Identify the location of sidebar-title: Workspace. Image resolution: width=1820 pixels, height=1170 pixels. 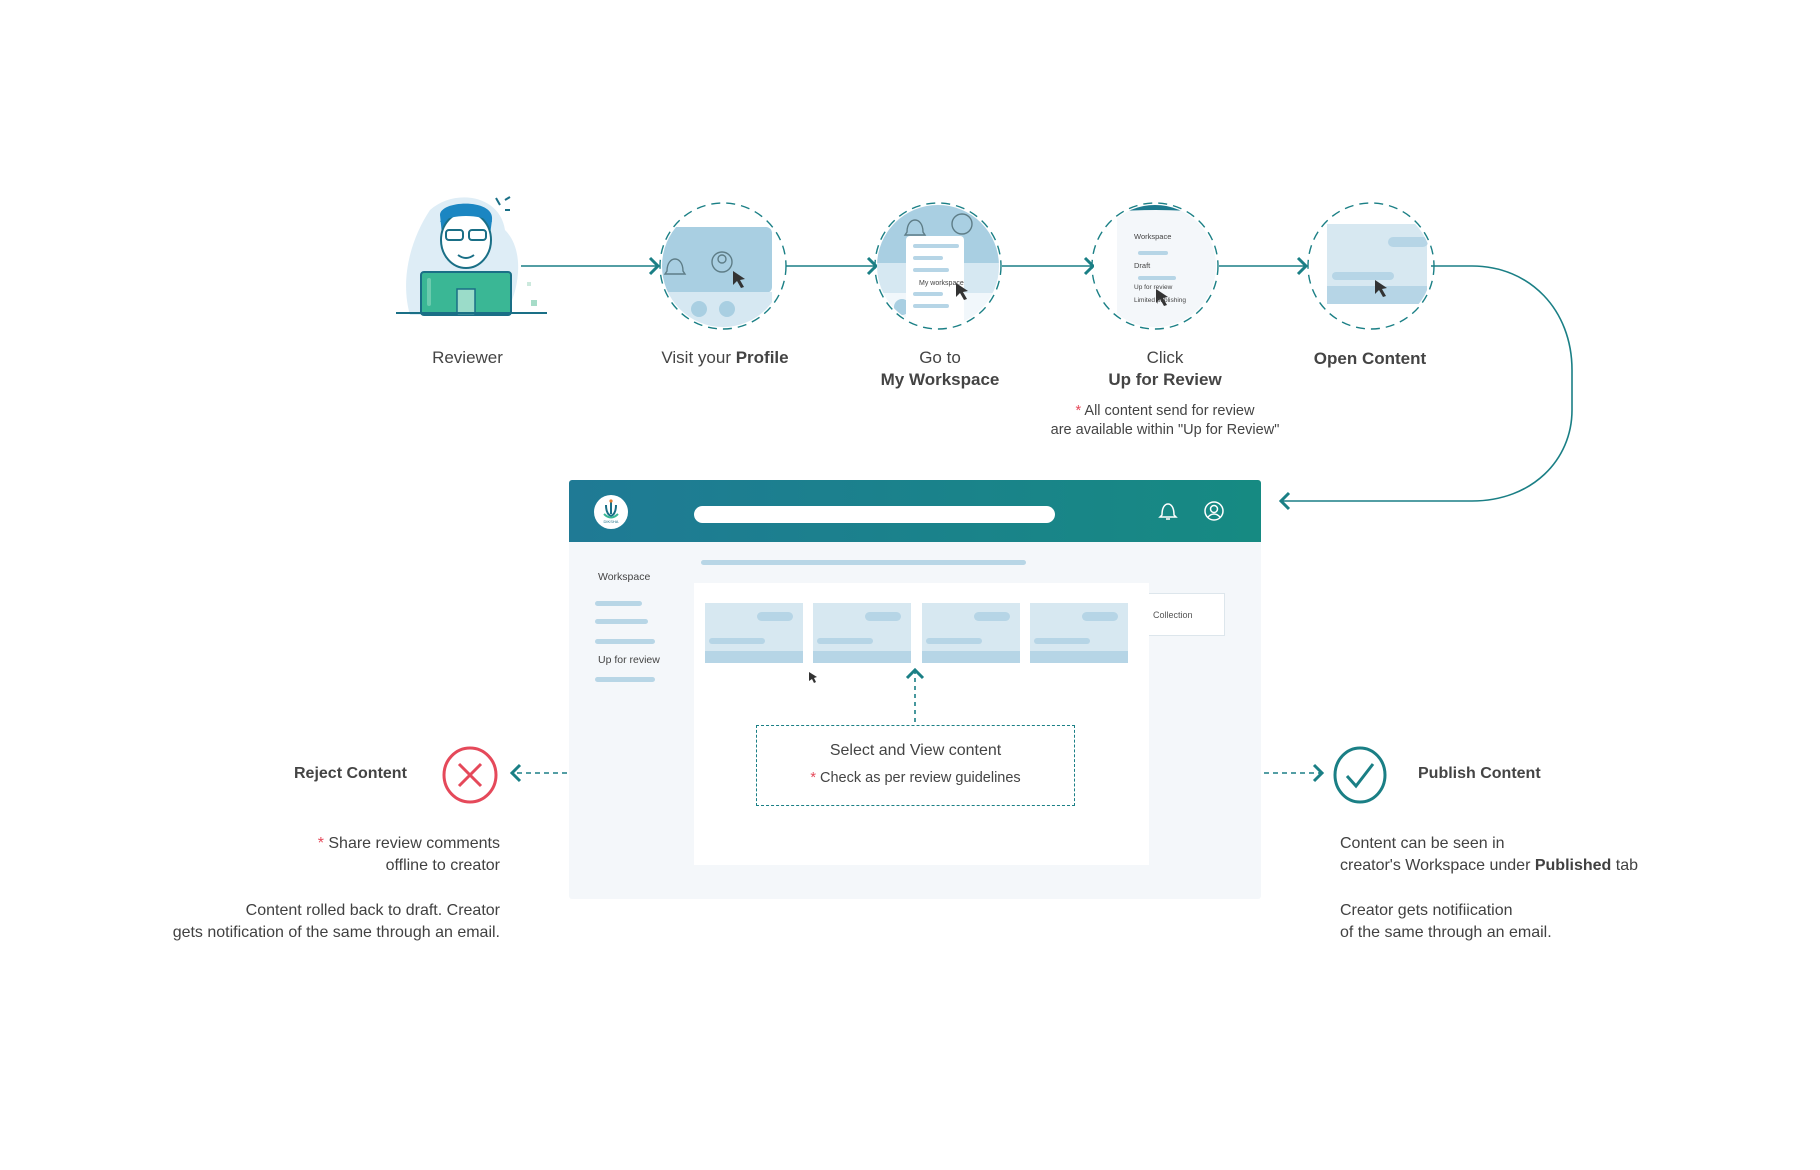
(624, 577).